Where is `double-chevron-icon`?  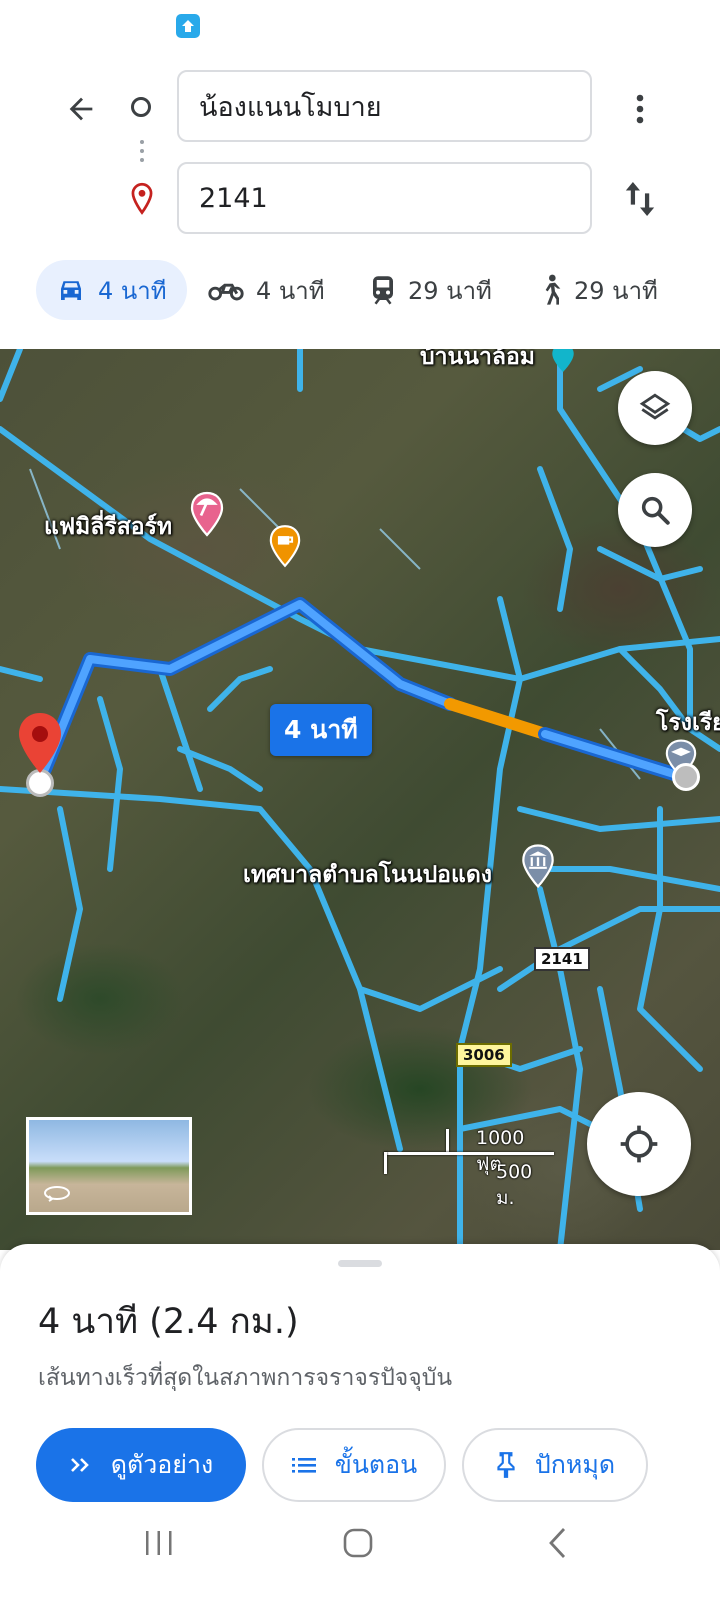
double-chevron-icon is located at coordinates (79, 1465).